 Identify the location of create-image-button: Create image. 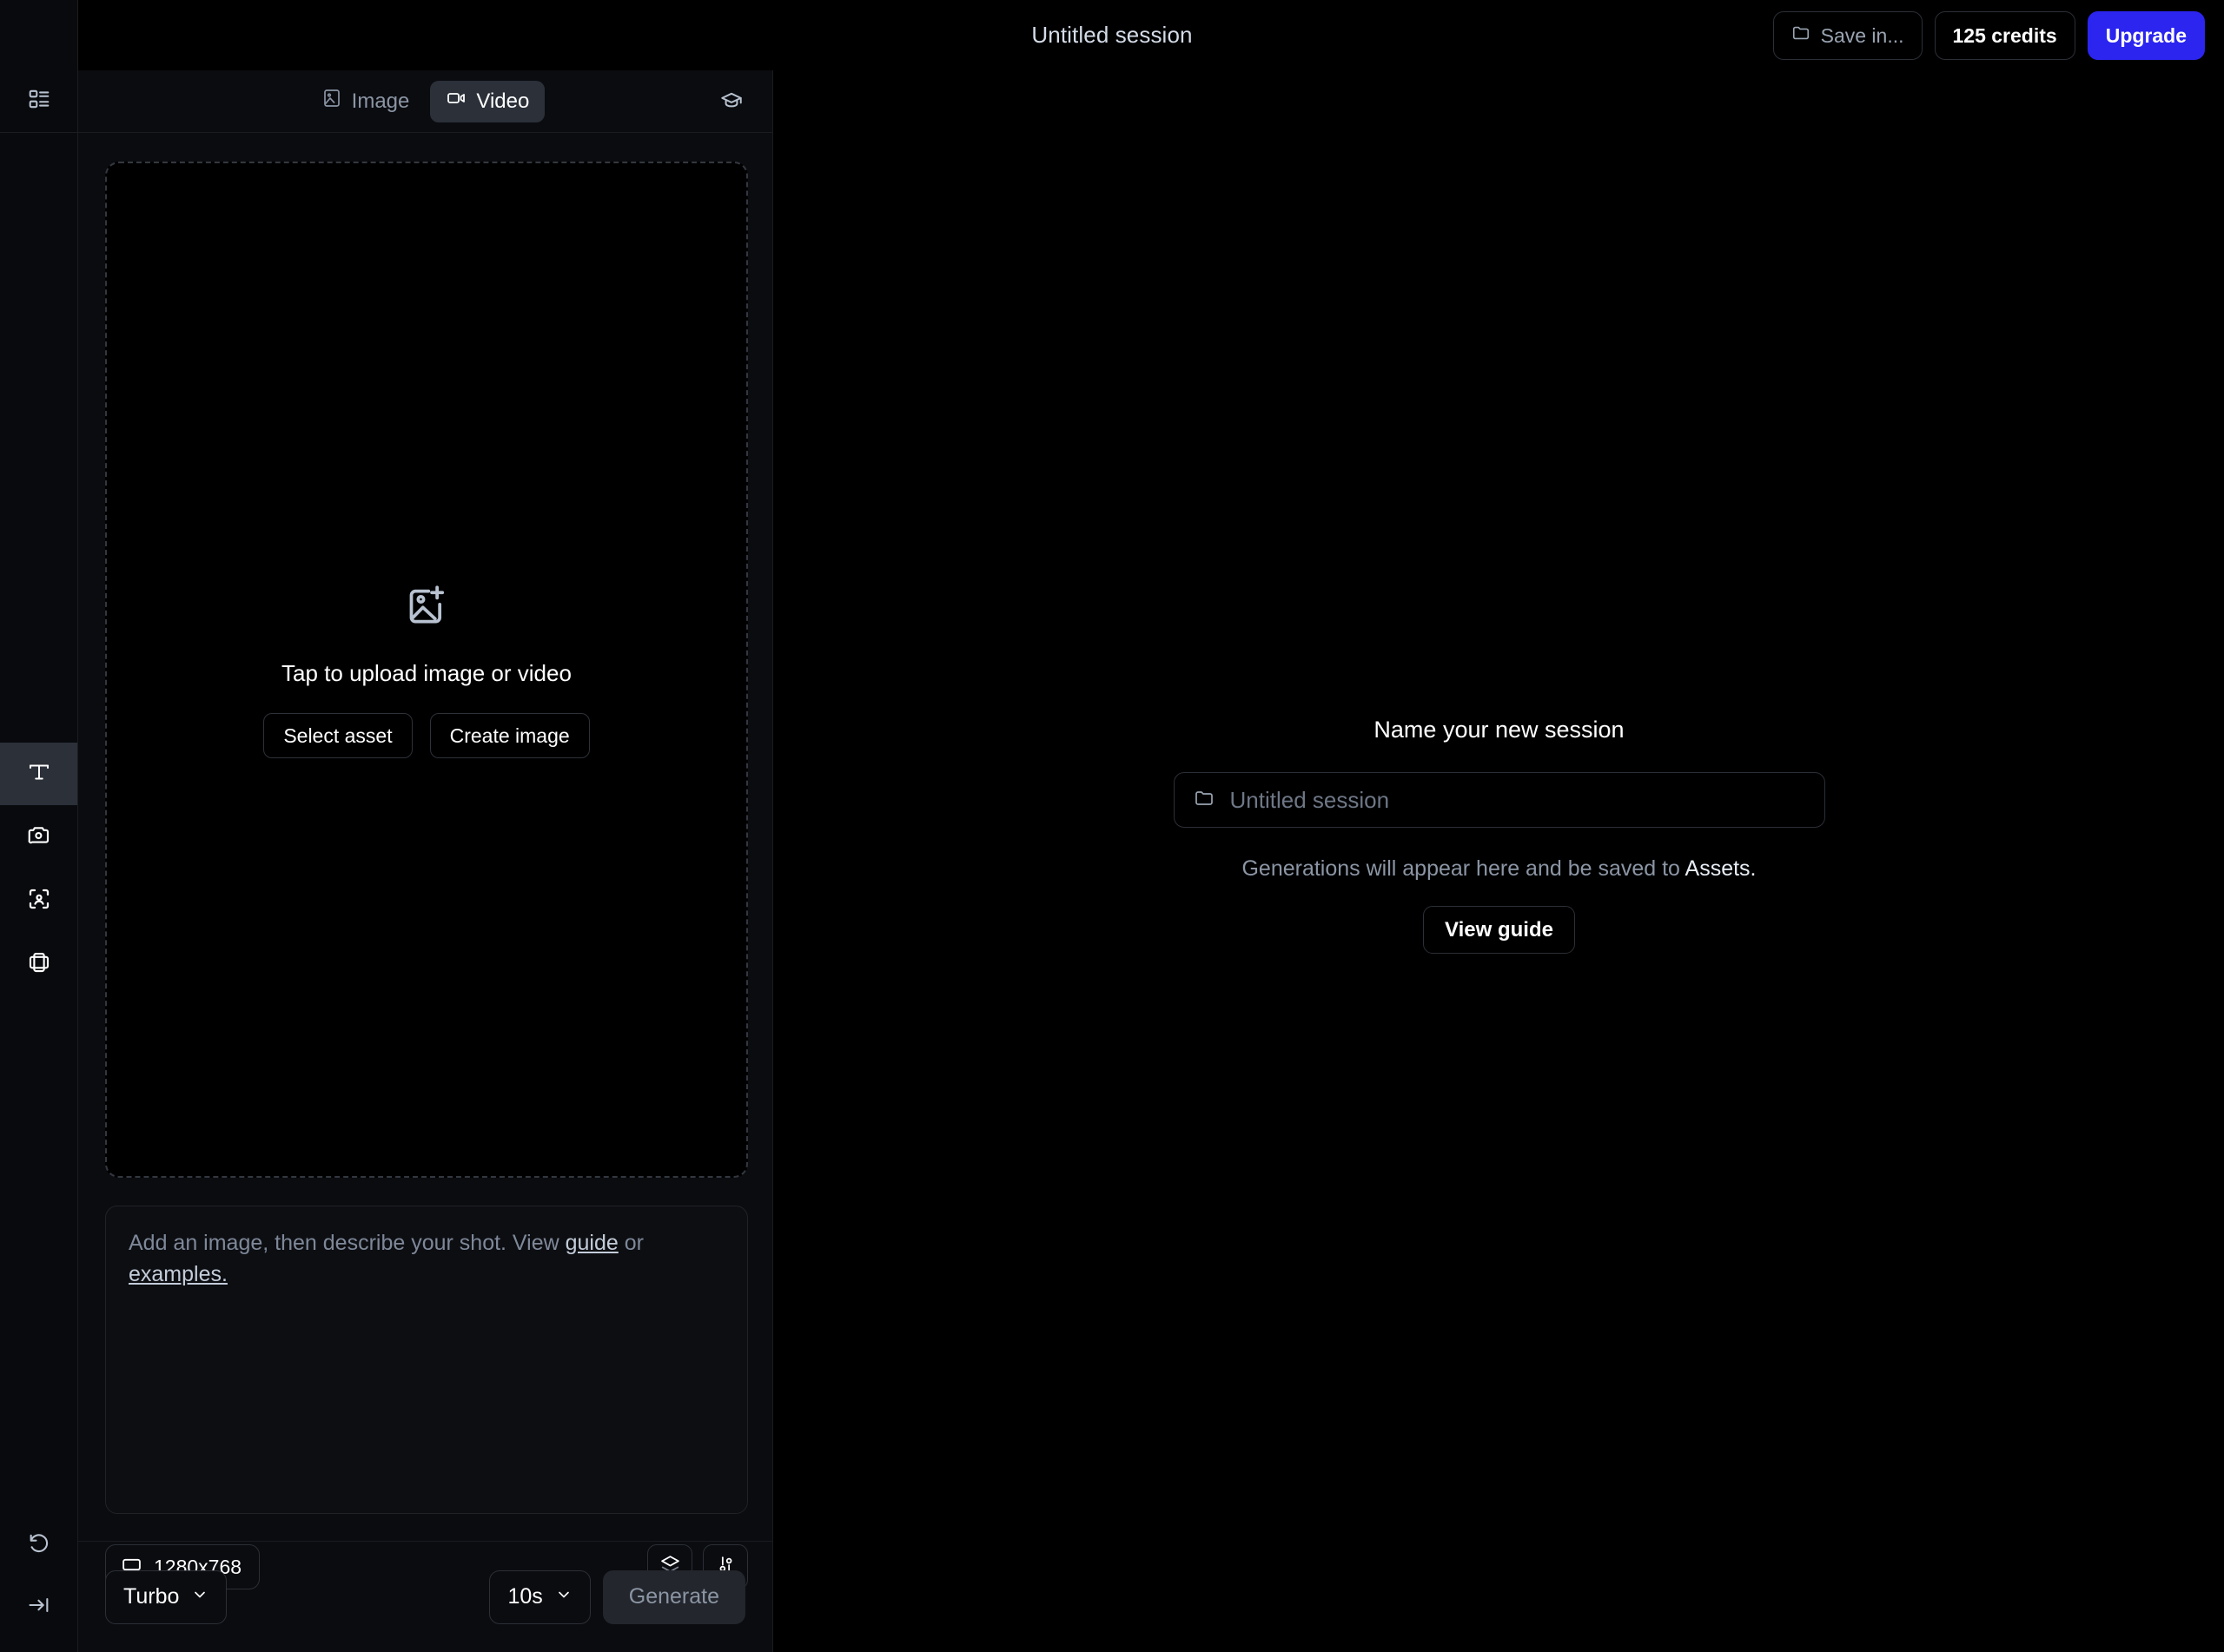
(509, 735).